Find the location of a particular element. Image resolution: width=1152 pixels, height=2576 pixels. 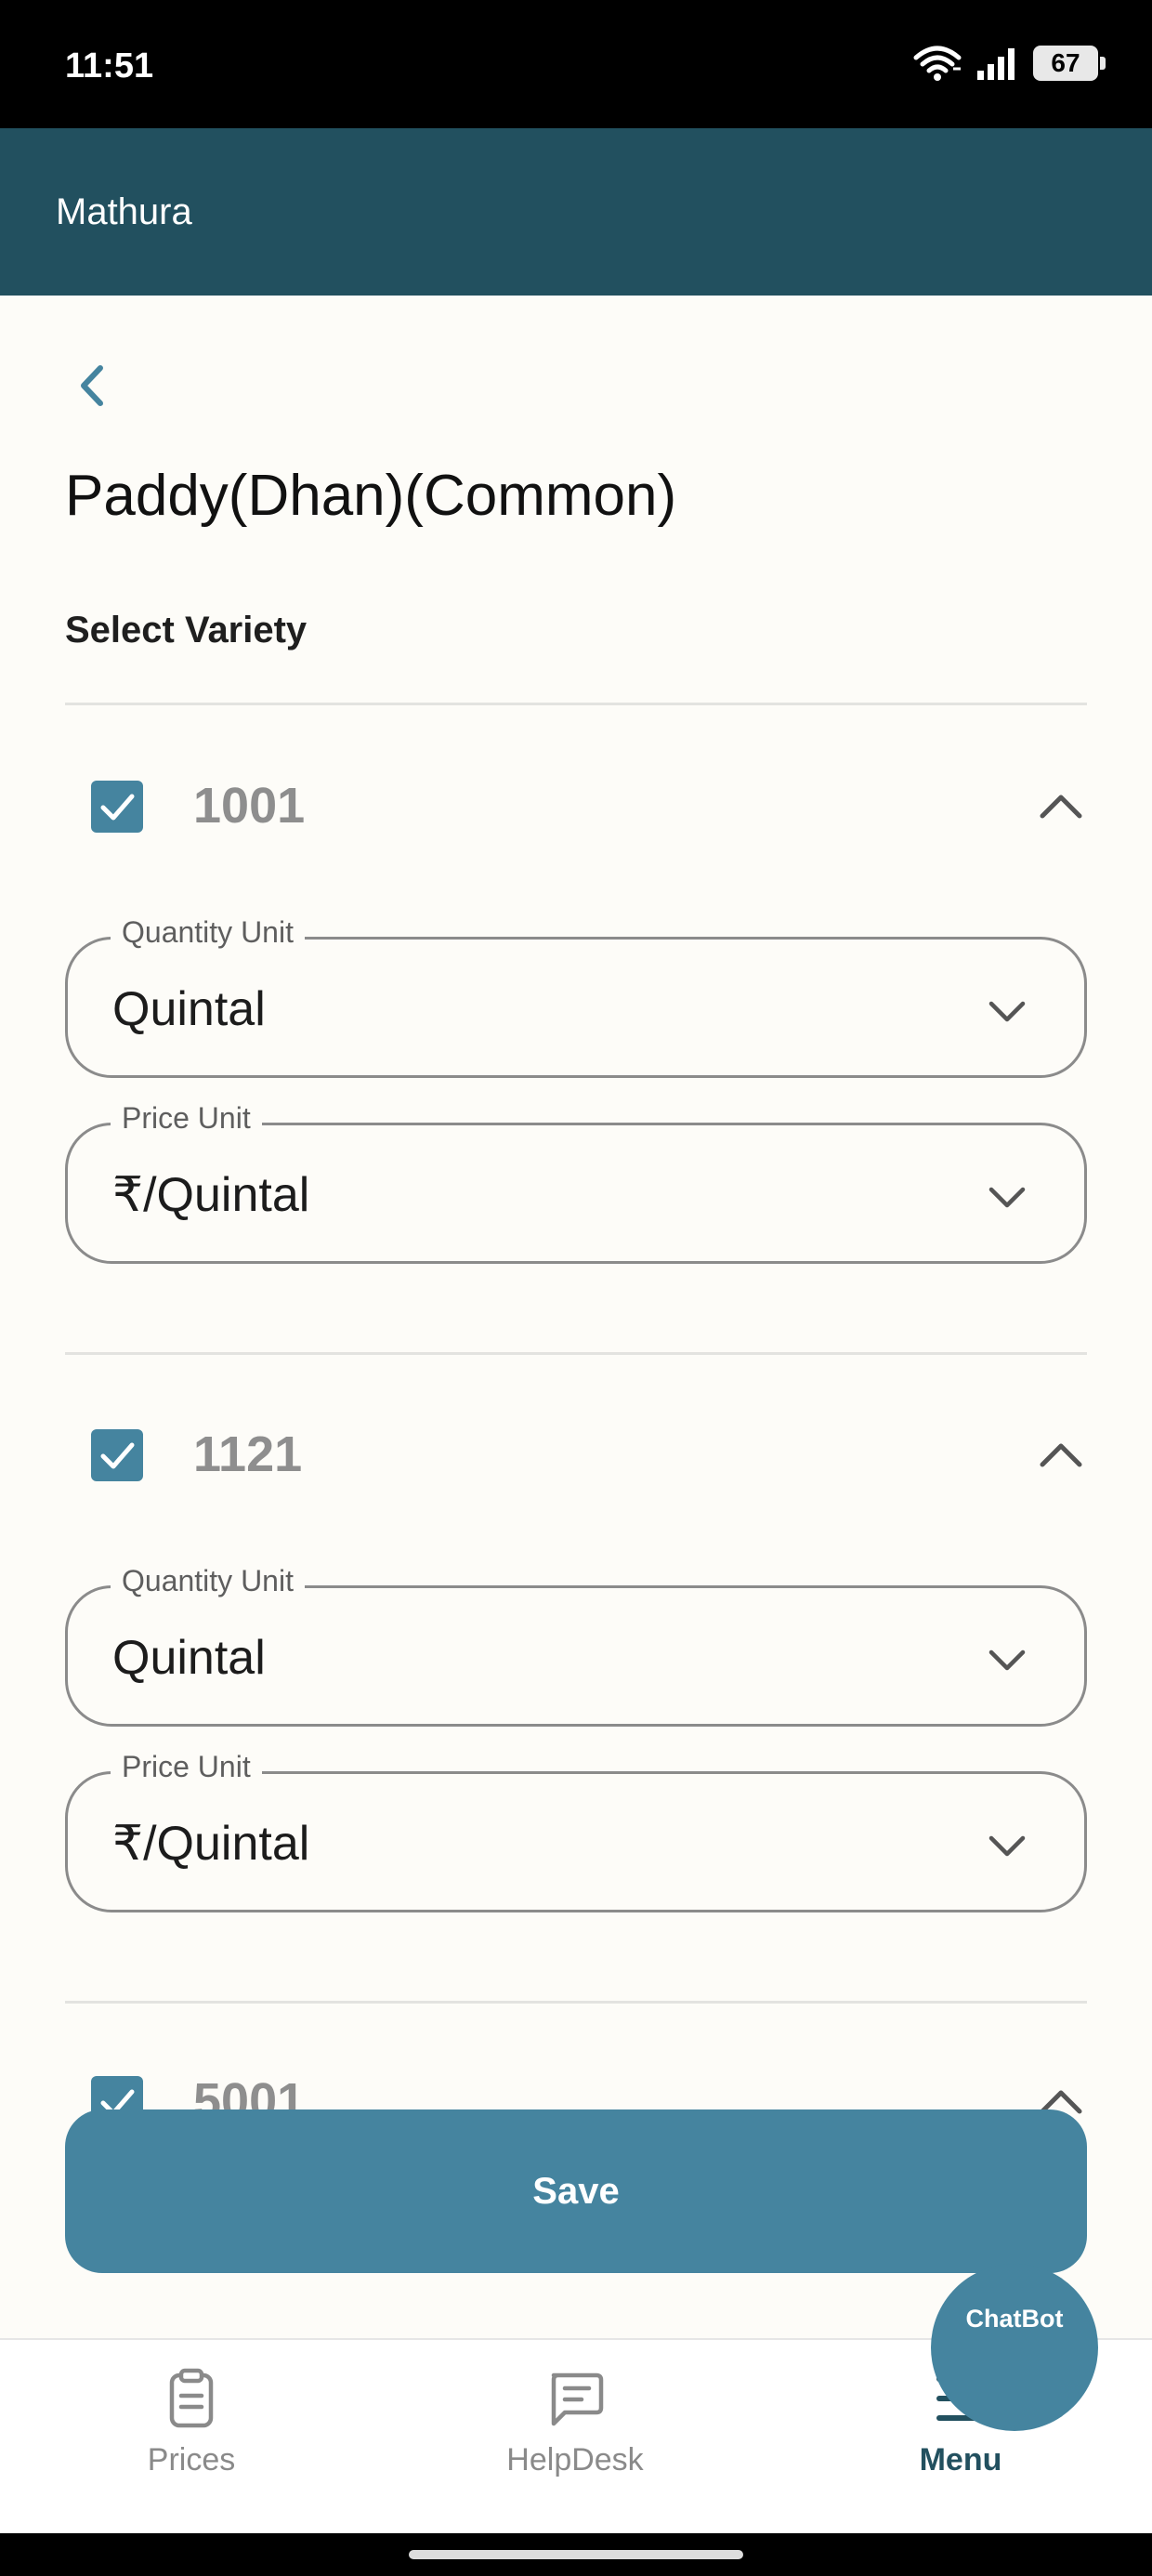

wifi-icon is located at coordinates (937, 63).